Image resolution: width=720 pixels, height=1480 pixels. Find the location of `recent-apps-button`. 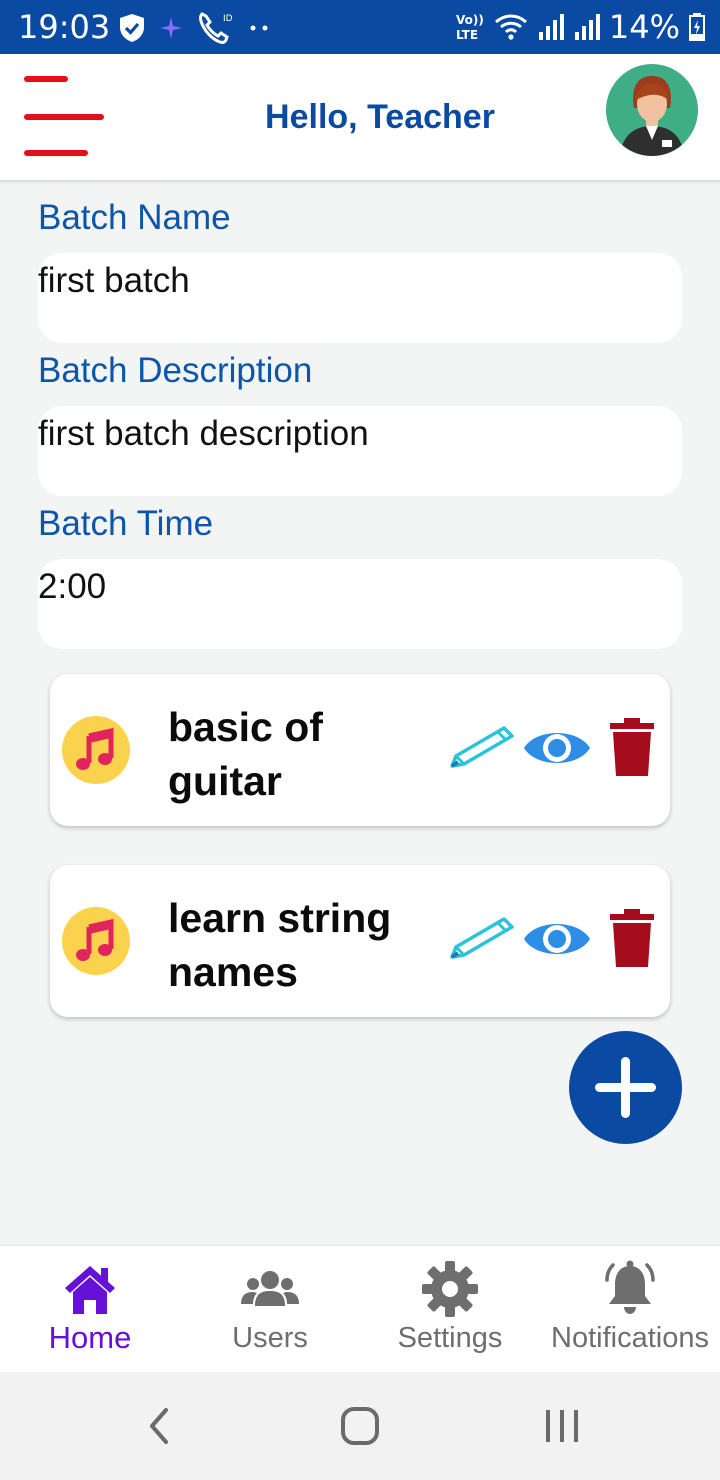

recent-apps-button is located at coordinates (562, 1426).